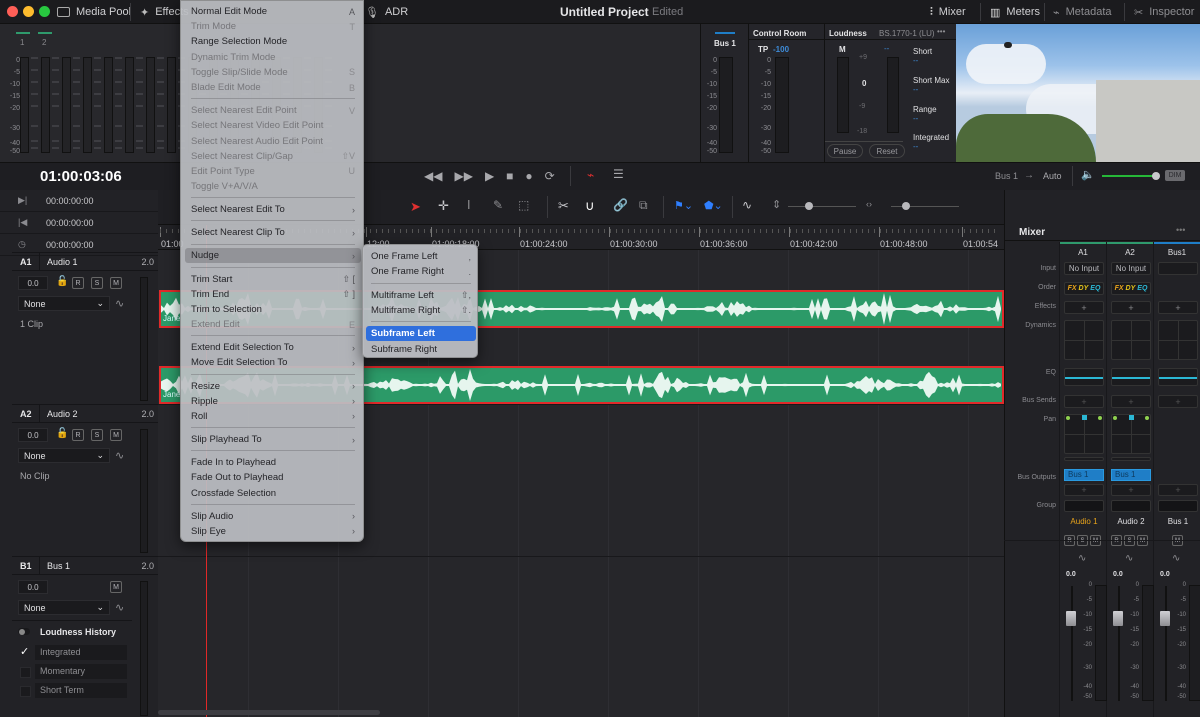  I want to click on menu-item-trim-start: Trim Start ⇧ [, so click(273, 279).